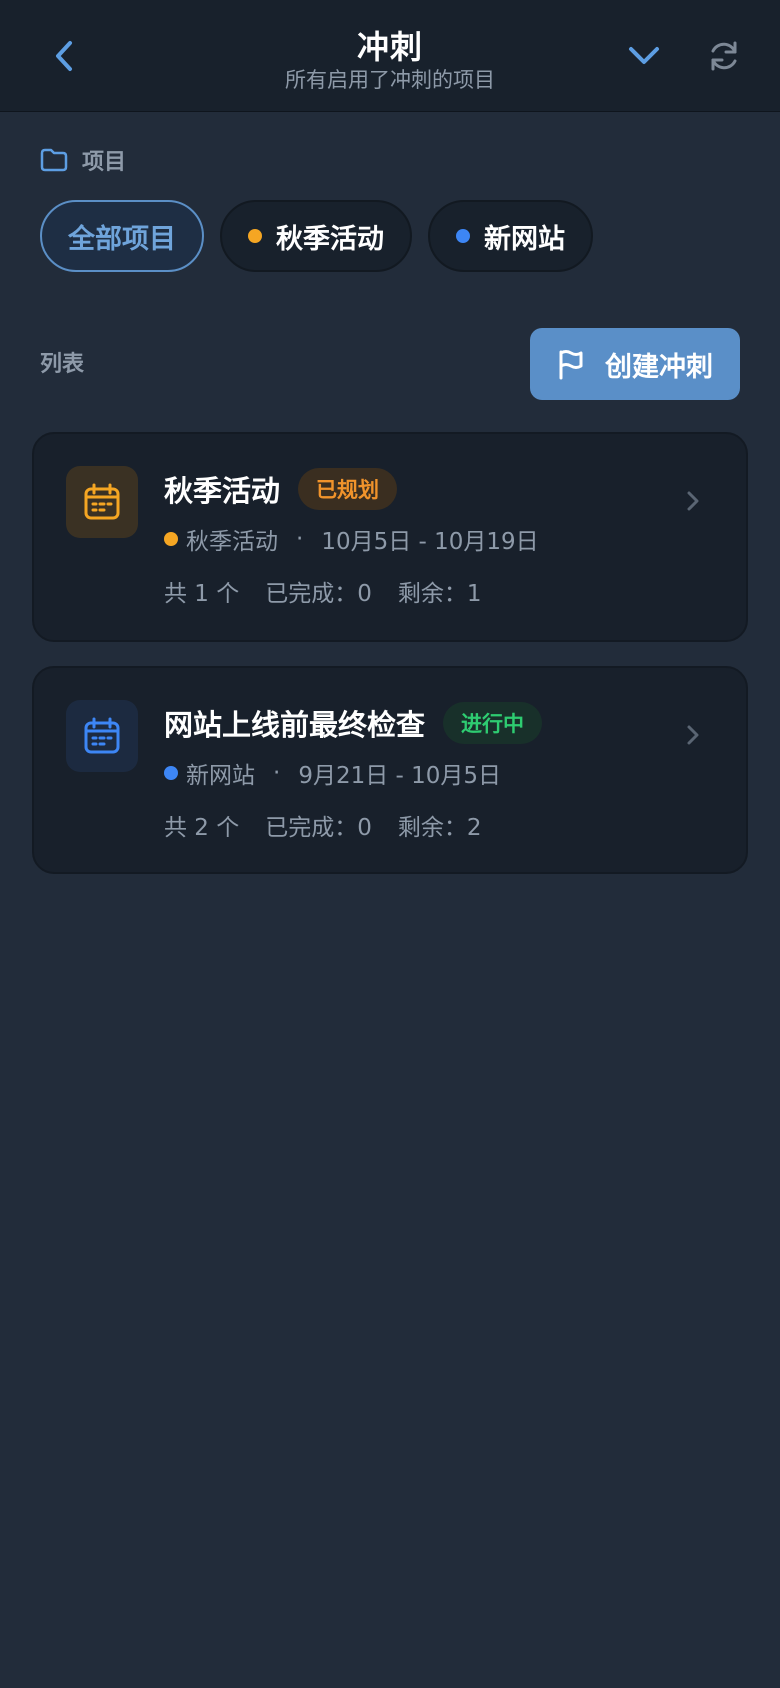 Image resolution: width=780 pixels, height=1688 pixels. Describe the element at coordinates (232, 542) in the screenshot. I see `sprint-project: 秋季活动` at that location.